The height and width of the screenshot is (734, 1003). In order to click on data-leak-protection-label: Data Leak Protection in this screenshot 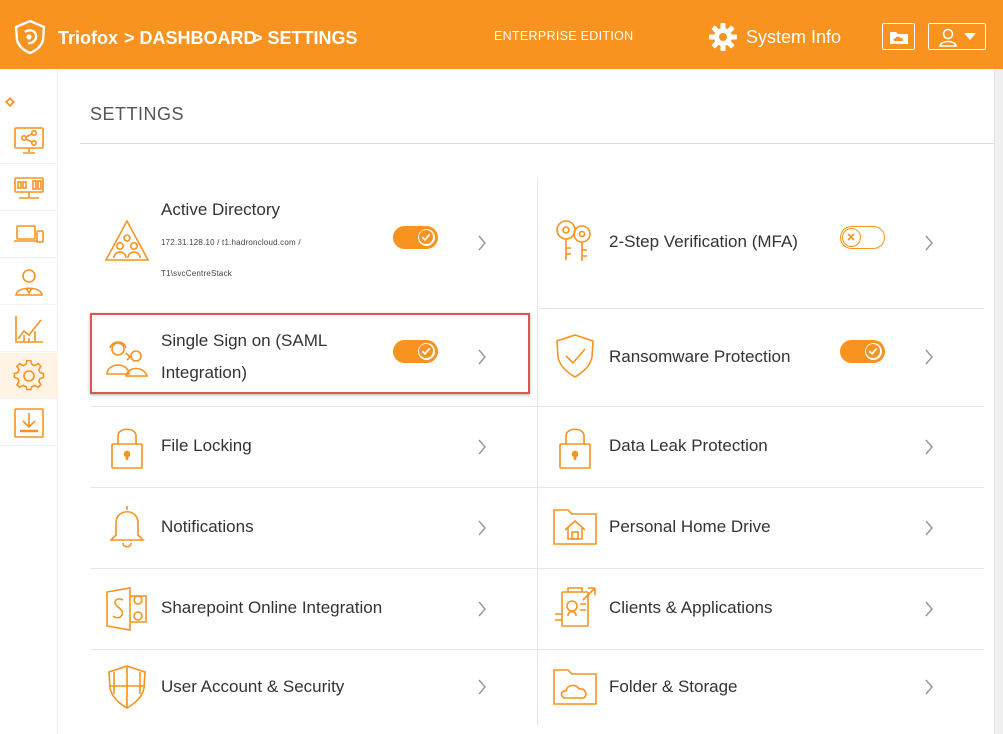, I will do `click(688, 445)`.